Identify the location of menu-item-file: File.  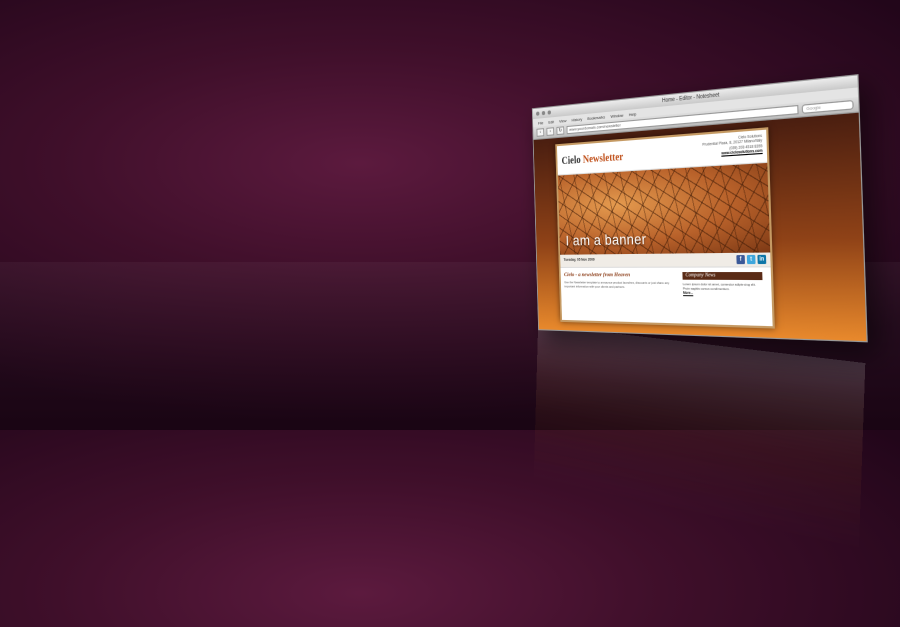
(540, 123).